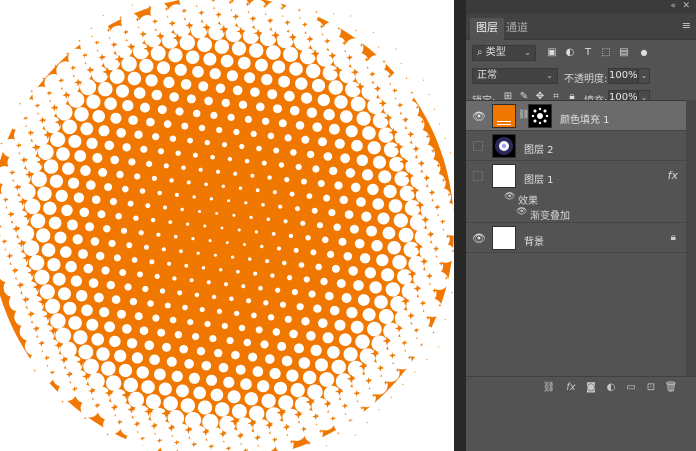 The image size is (696, 451). What do you see at coordinates (686, 6) in the screenshot?
I see `close-icon: ✕` at bounding box center [686, 6].